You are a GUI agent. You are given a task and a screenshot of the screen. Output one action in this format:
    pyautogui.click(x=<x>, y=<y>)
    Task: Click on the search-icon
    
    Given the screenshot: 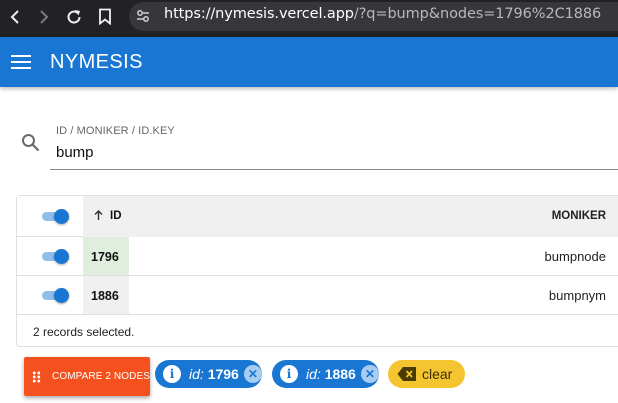 What is the action you would take?
    pyautogui.click(x=31, y=145)
    